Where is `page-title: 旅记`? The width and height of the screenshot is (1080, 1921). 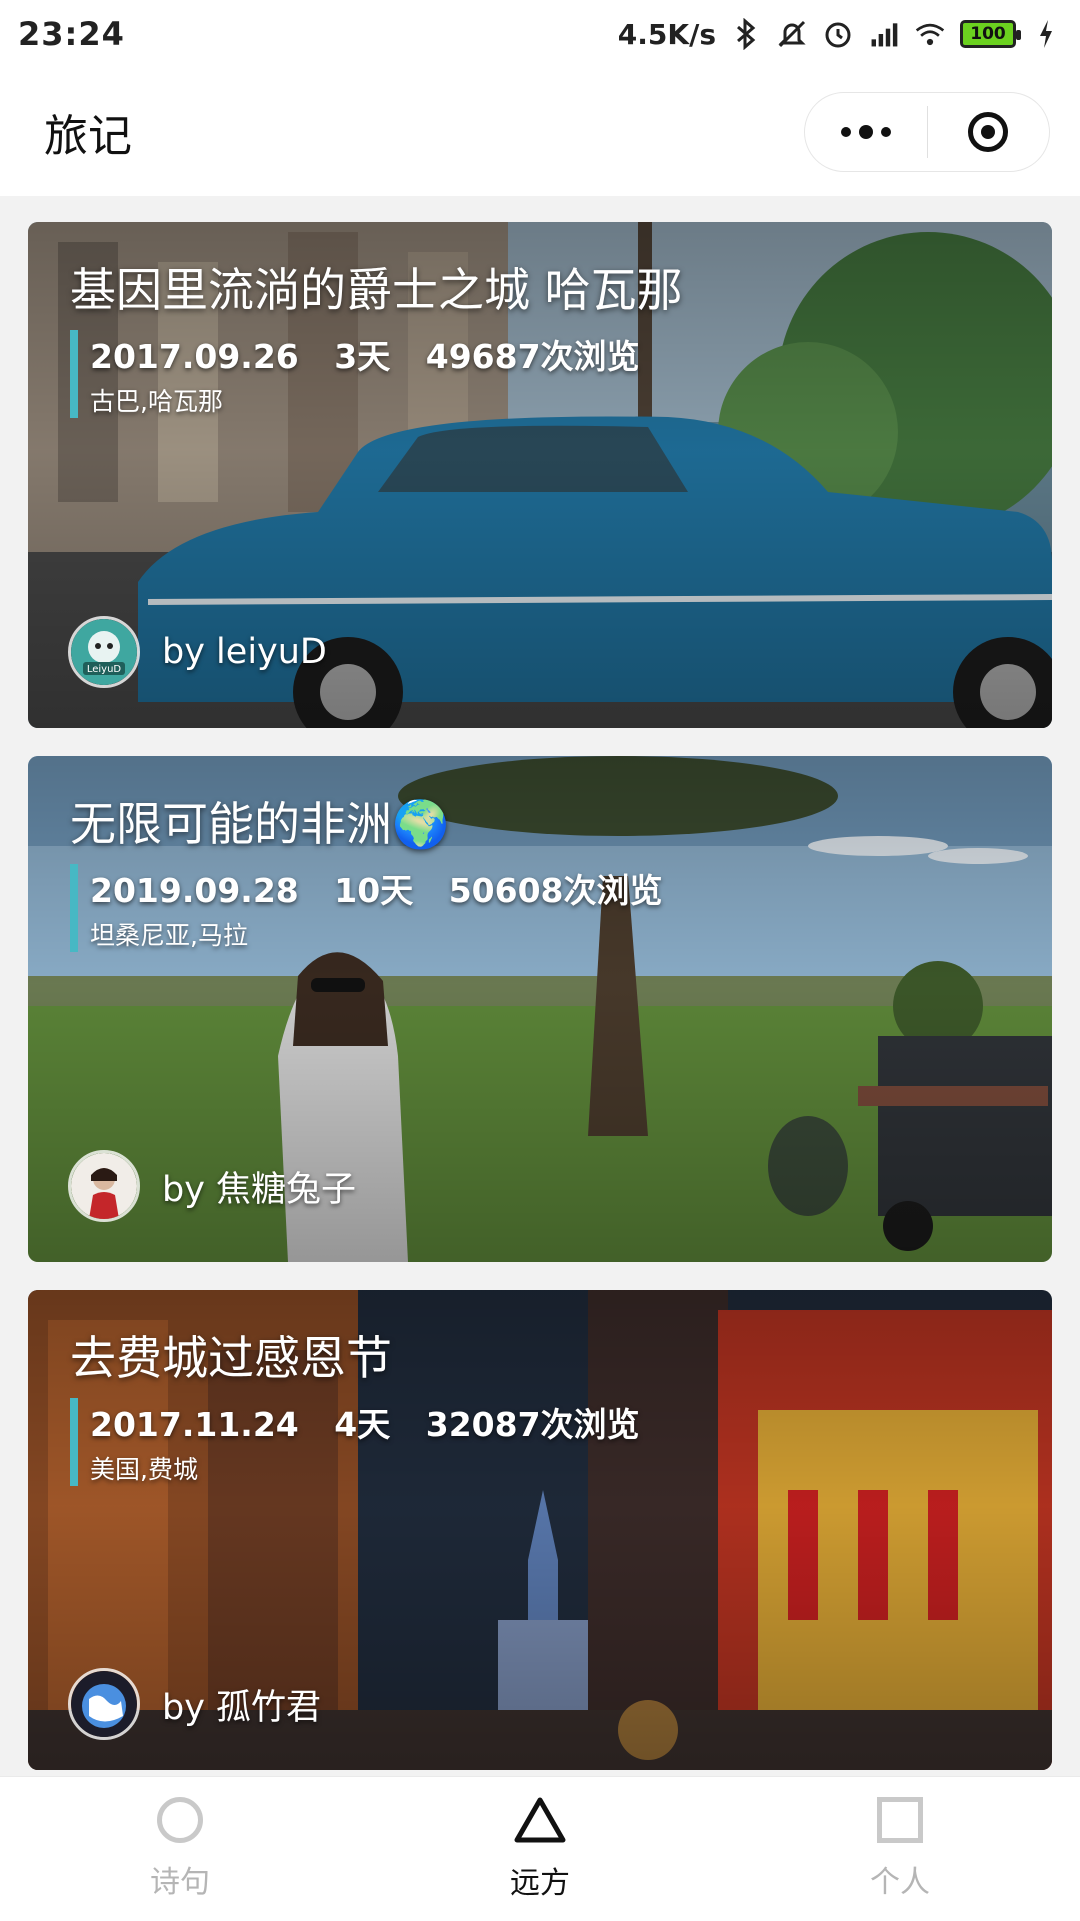 page-title: 旅记 is located at coordinates (88, 136).